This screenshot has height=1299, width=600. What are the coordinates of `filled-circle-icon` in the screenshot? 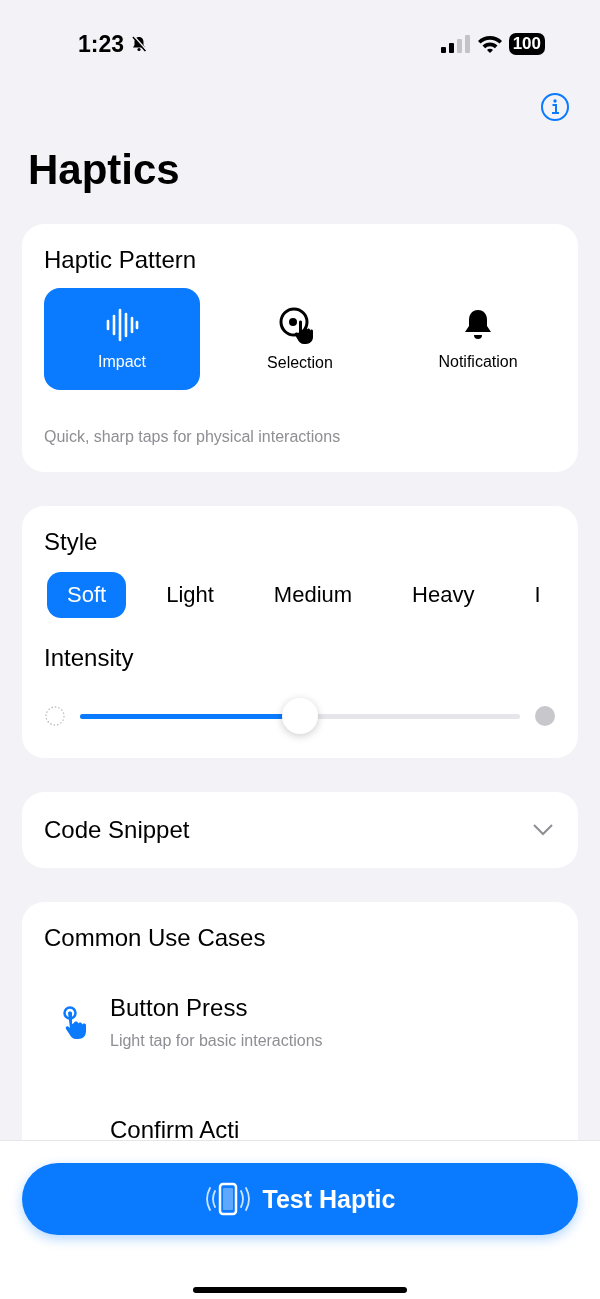 It's located at (545, 716).